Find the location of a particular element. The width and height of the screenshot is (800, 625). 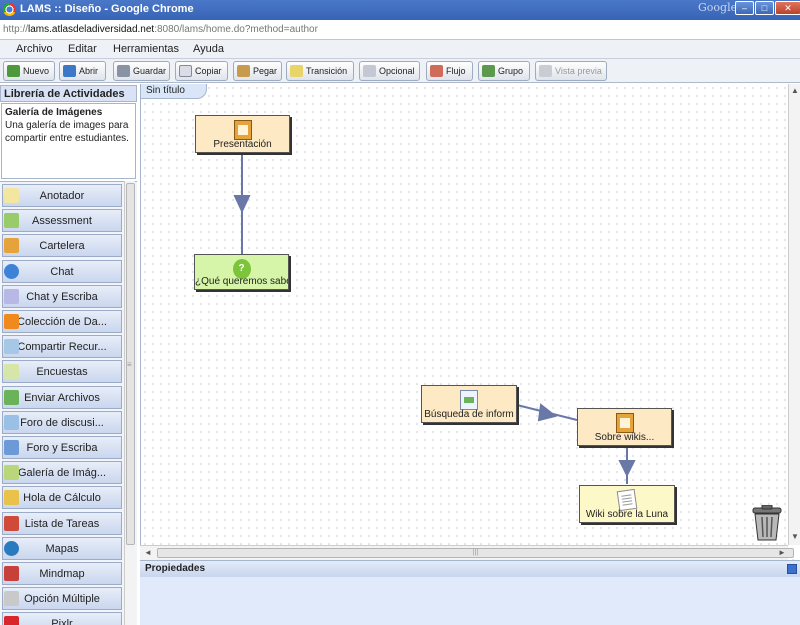

canvas-horizontal-scrollbar: ◄ ||| ► is located at coordinates (467, 552).